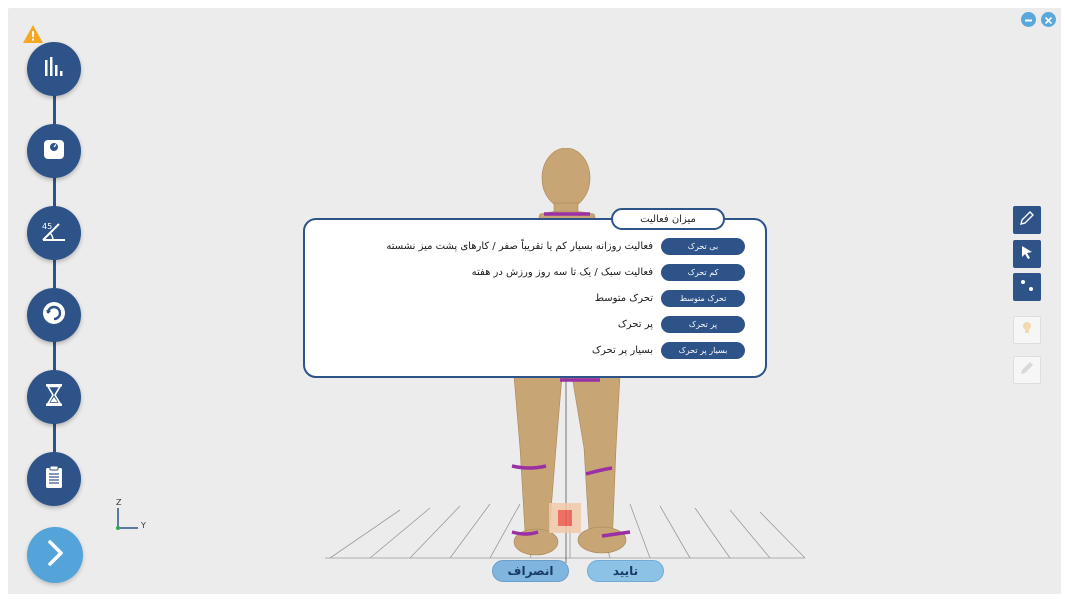 This screenshot has height=599, width=1065. What do you see at coordinates (119, 502) in the screenshot?
I see `axis-z-label: Z` at bounding box center [119, 502].